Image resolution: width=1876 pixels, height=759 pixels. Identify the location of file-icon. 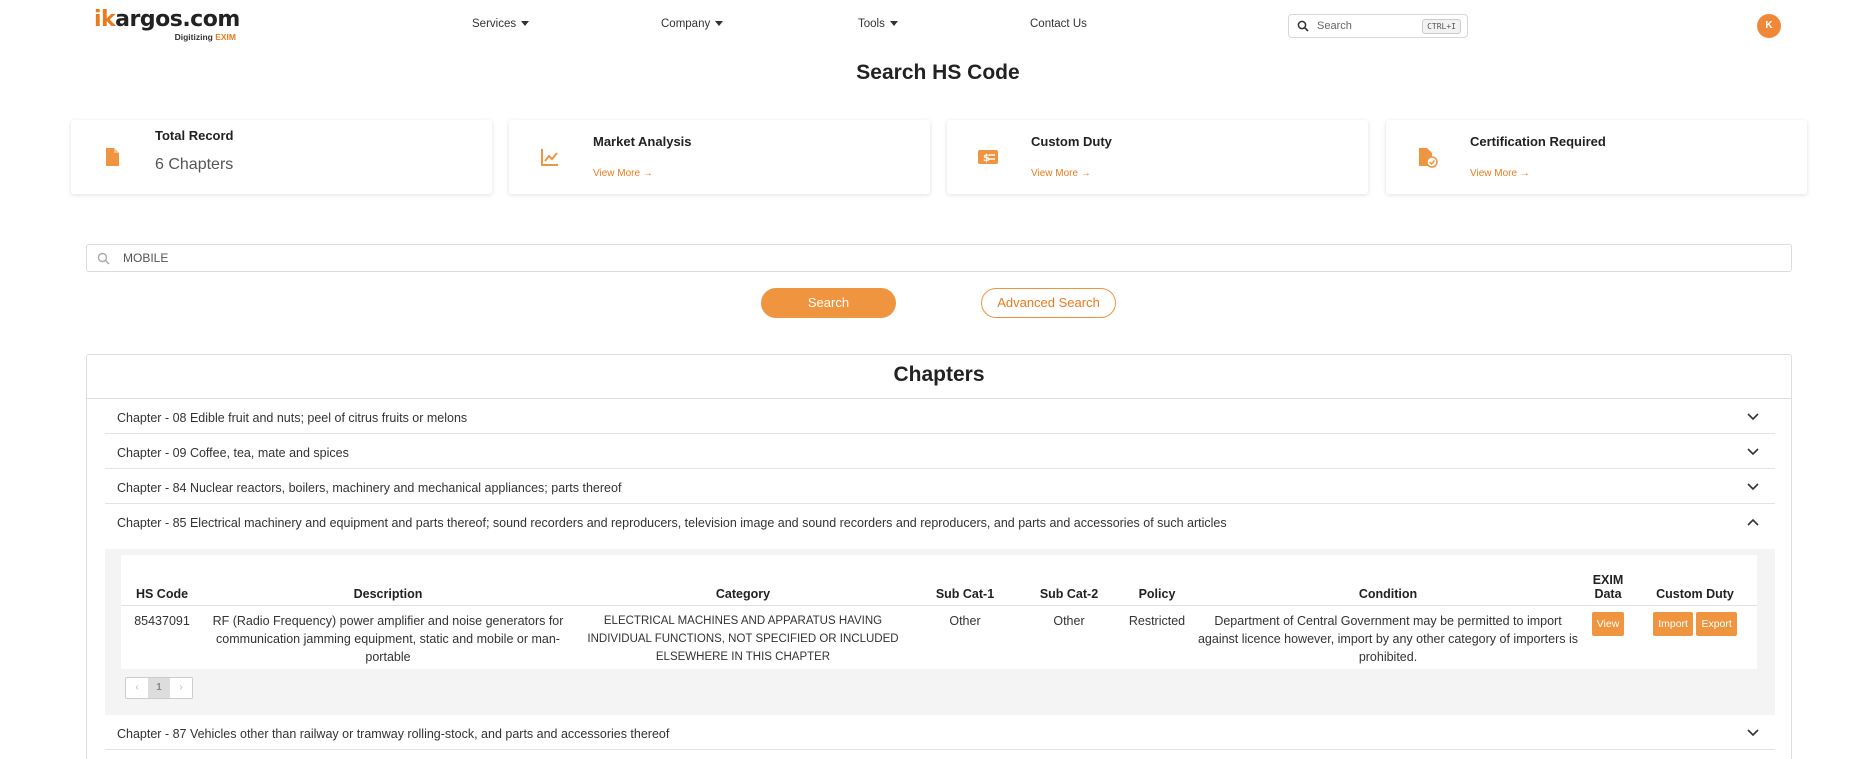
(112, 157).